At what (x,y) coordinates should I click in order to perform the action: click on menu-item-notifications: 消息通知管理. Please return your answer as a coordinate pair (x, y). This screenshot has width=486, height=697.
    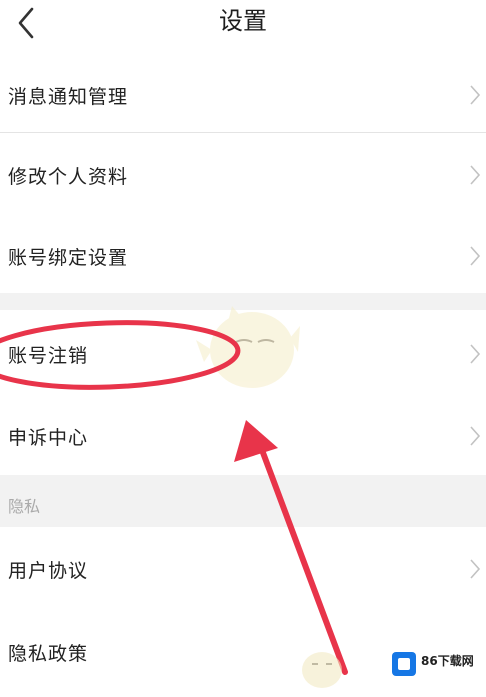
    Looking at the image, I should click on (243, 94).